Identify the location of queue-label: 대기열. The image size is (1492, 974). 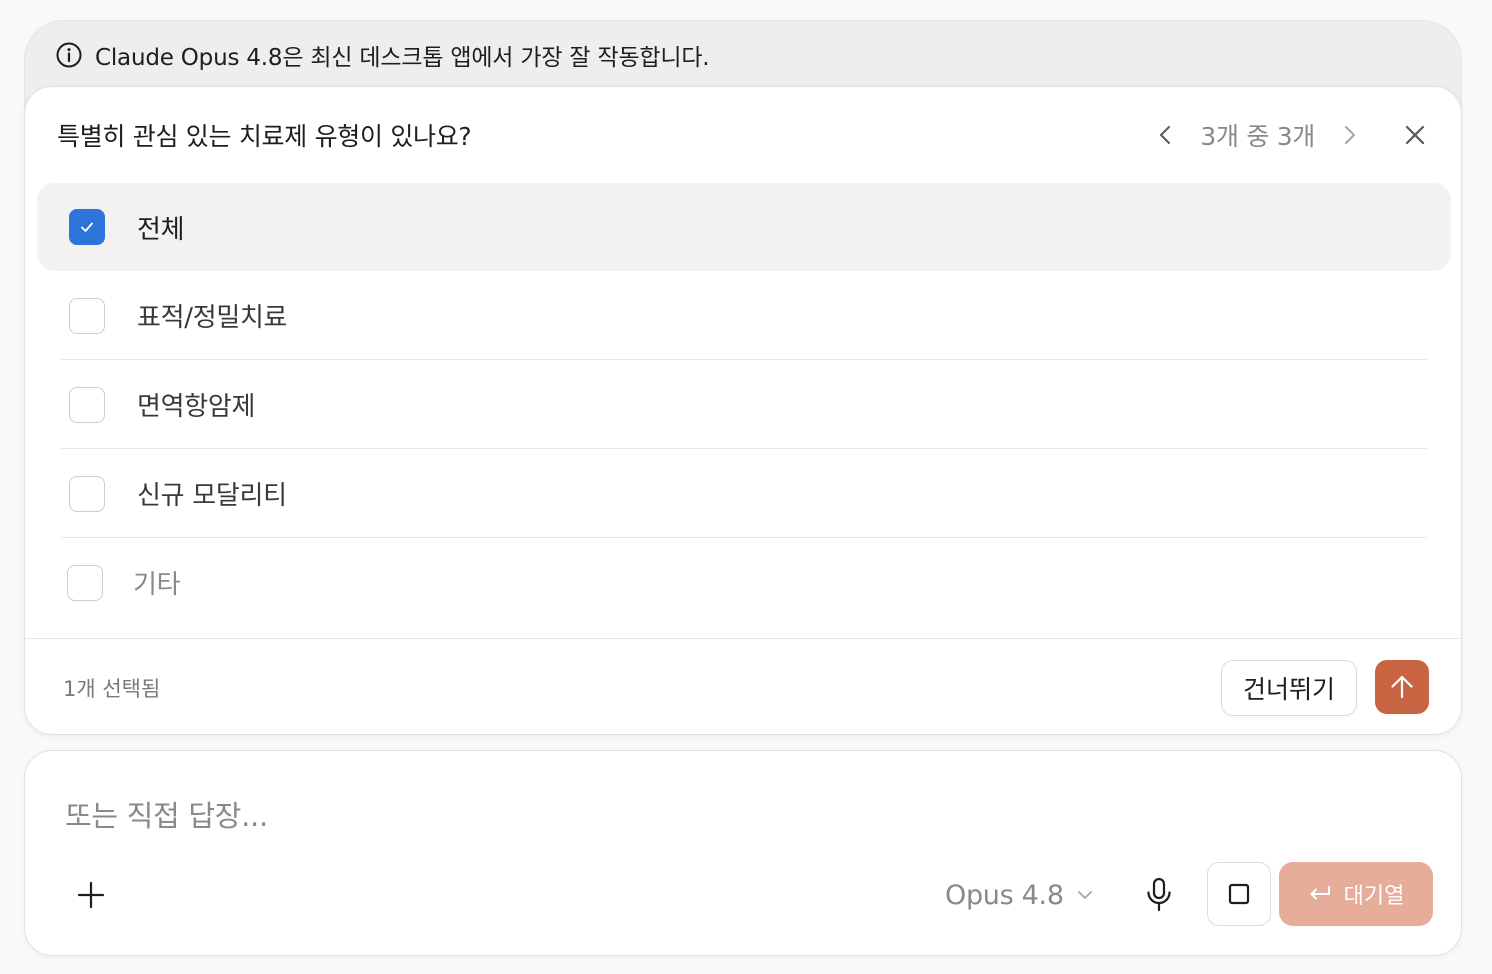
(1374, 896).